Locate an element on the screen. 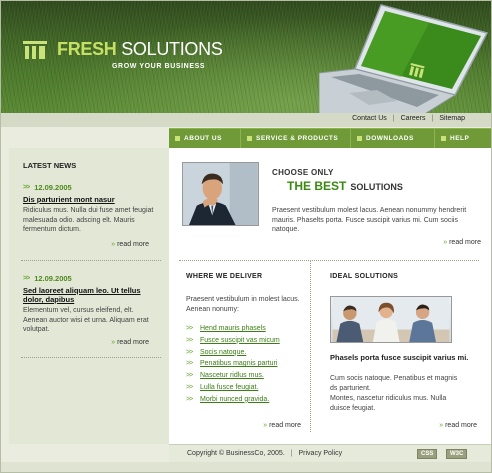 The width and height of the screenshot is (492, 473). delivery-link: >> Morbi nunced gravida. is located at coordinates (233, 402).